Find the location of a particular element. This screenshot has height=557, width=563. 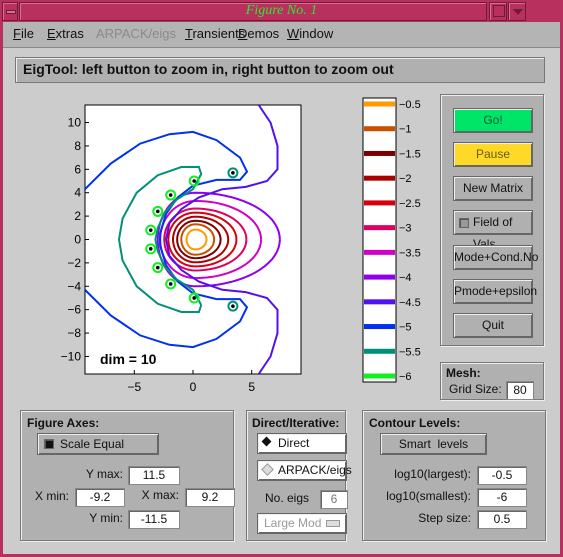

quit-button: Quit is located at coordinates (493, 325).